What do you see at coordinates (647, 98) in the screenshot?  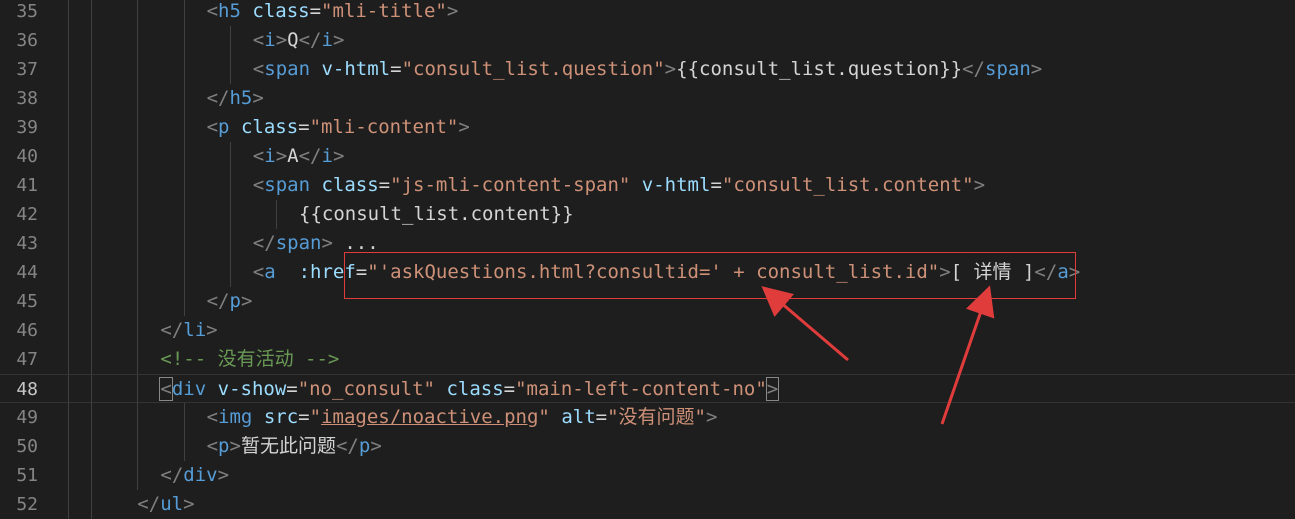 I see `code-line: 38 </h5>` at bounding box center [647, 98].